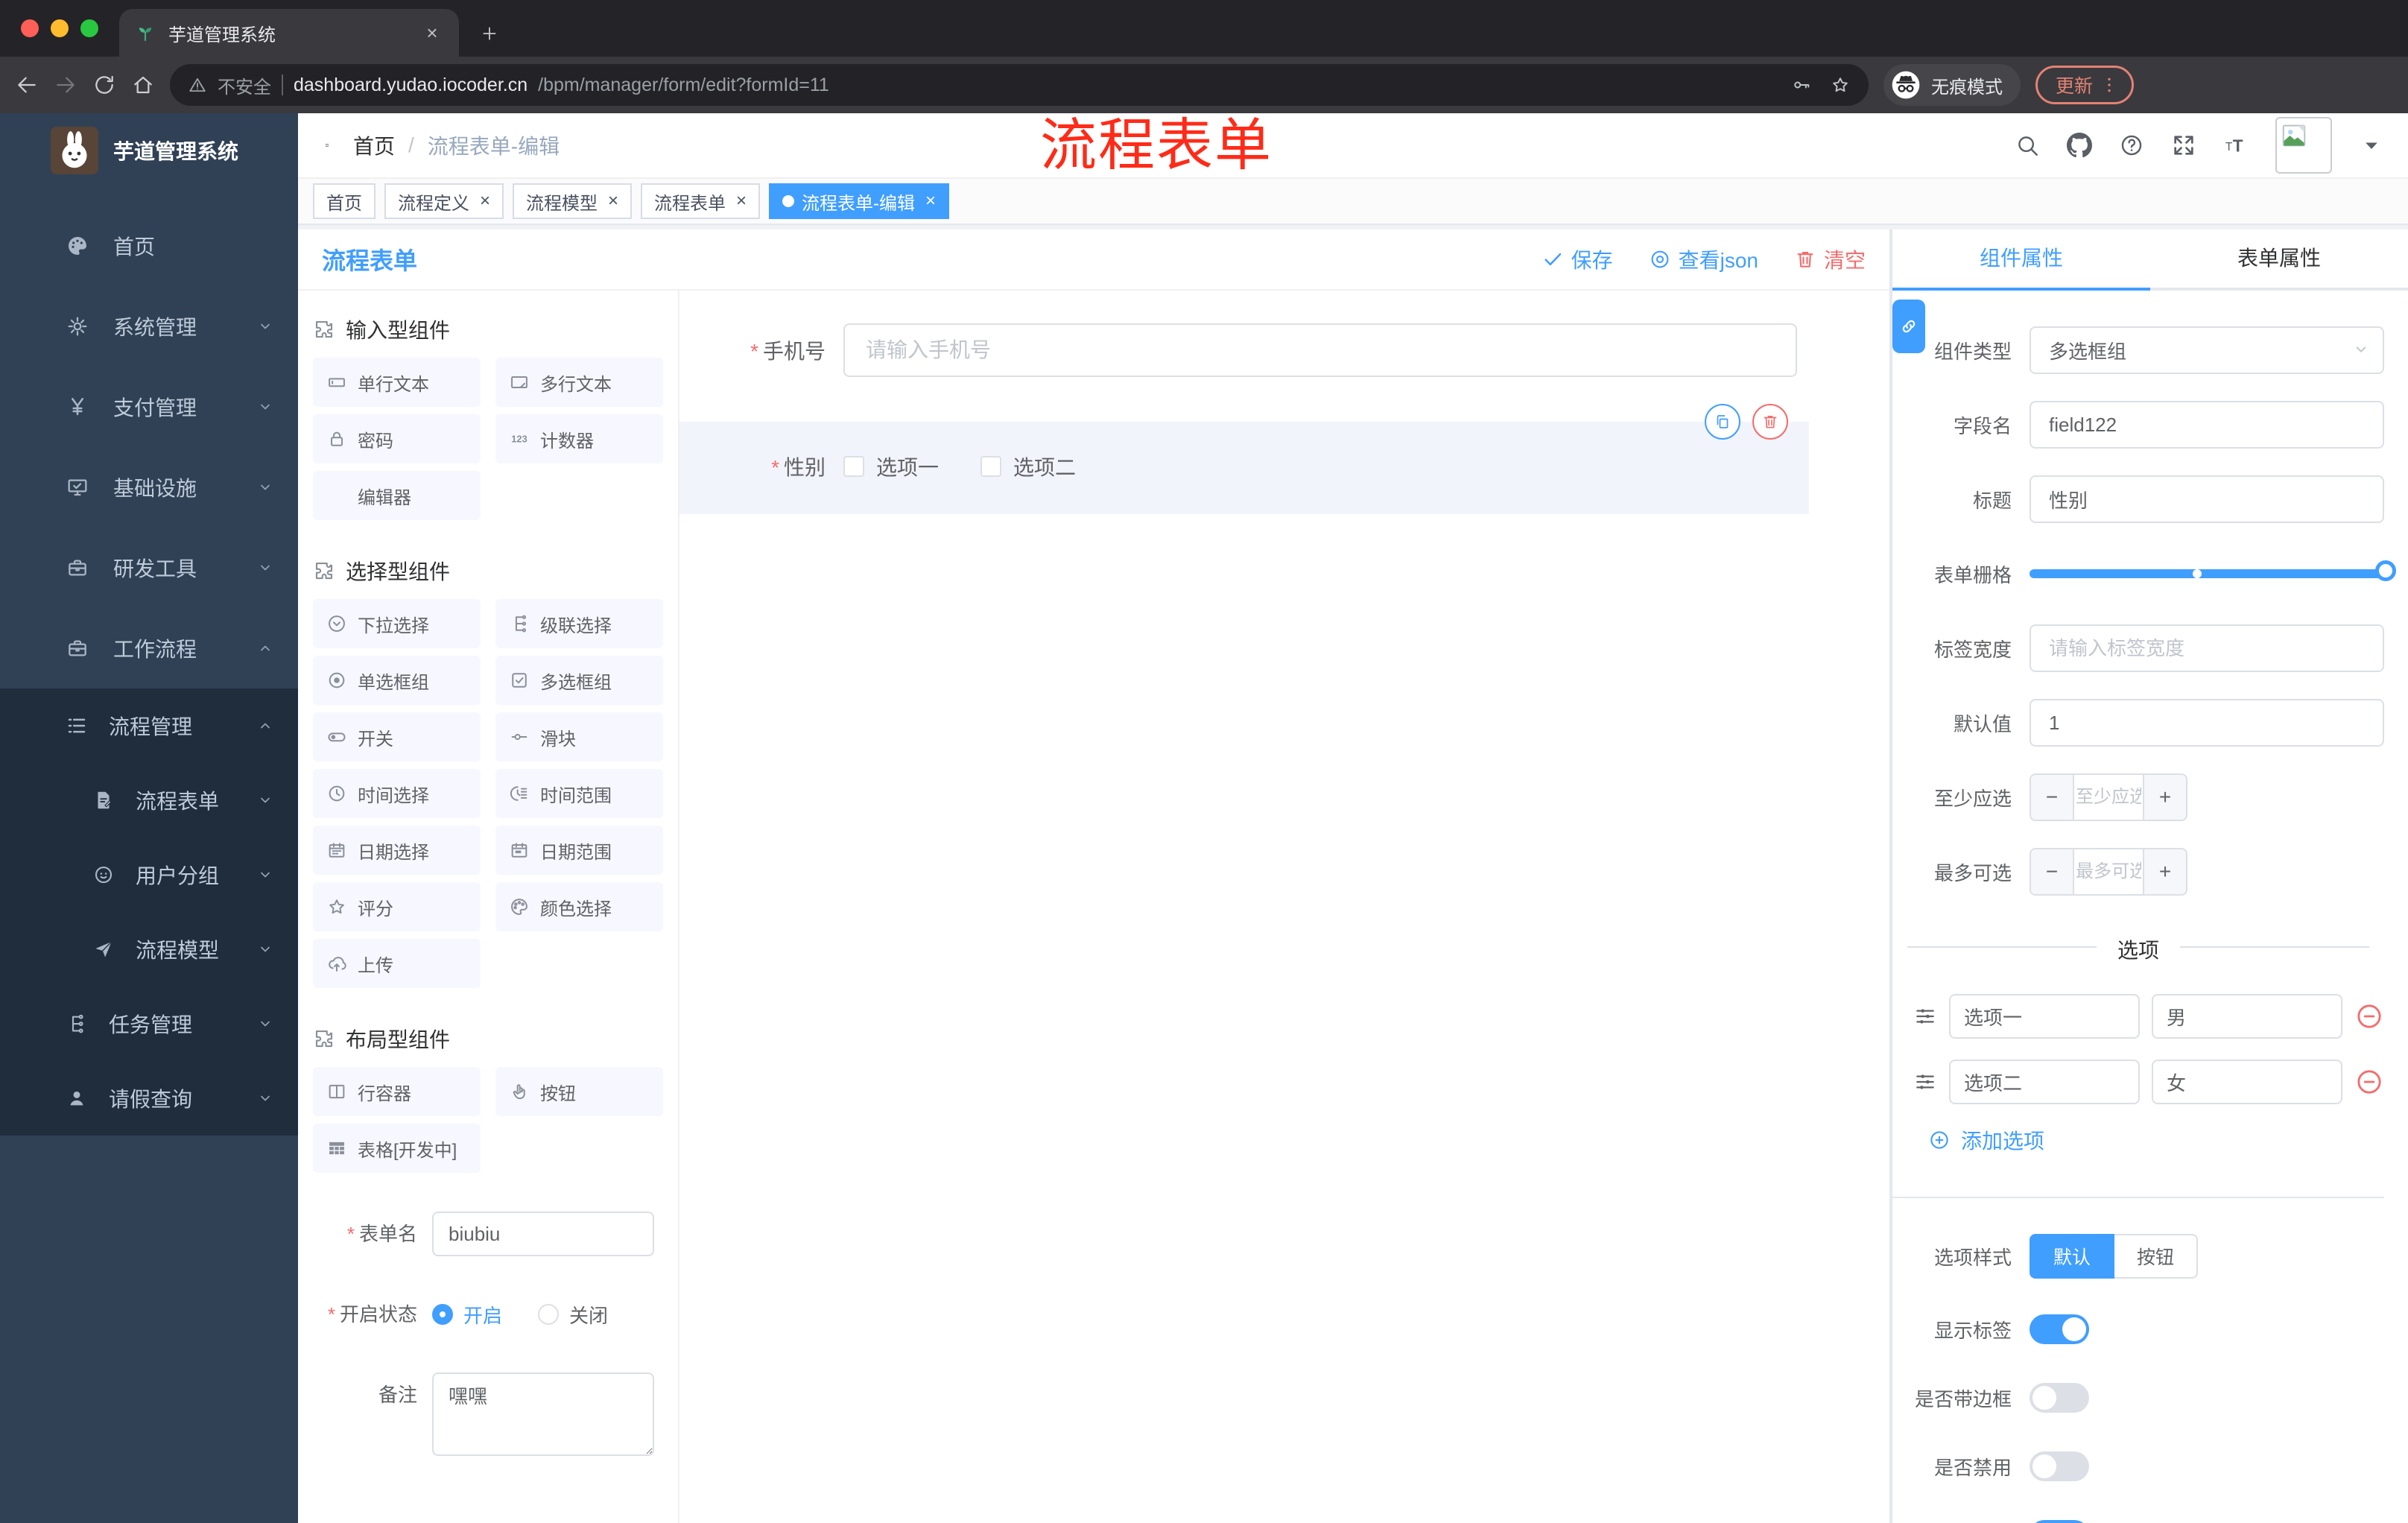 The width and height of the screenshot is (2408, 1523). What do you see at coordinates (89, 28) in the screenshot?
I see `zoom-window-button` at bounding box center [89, 28].